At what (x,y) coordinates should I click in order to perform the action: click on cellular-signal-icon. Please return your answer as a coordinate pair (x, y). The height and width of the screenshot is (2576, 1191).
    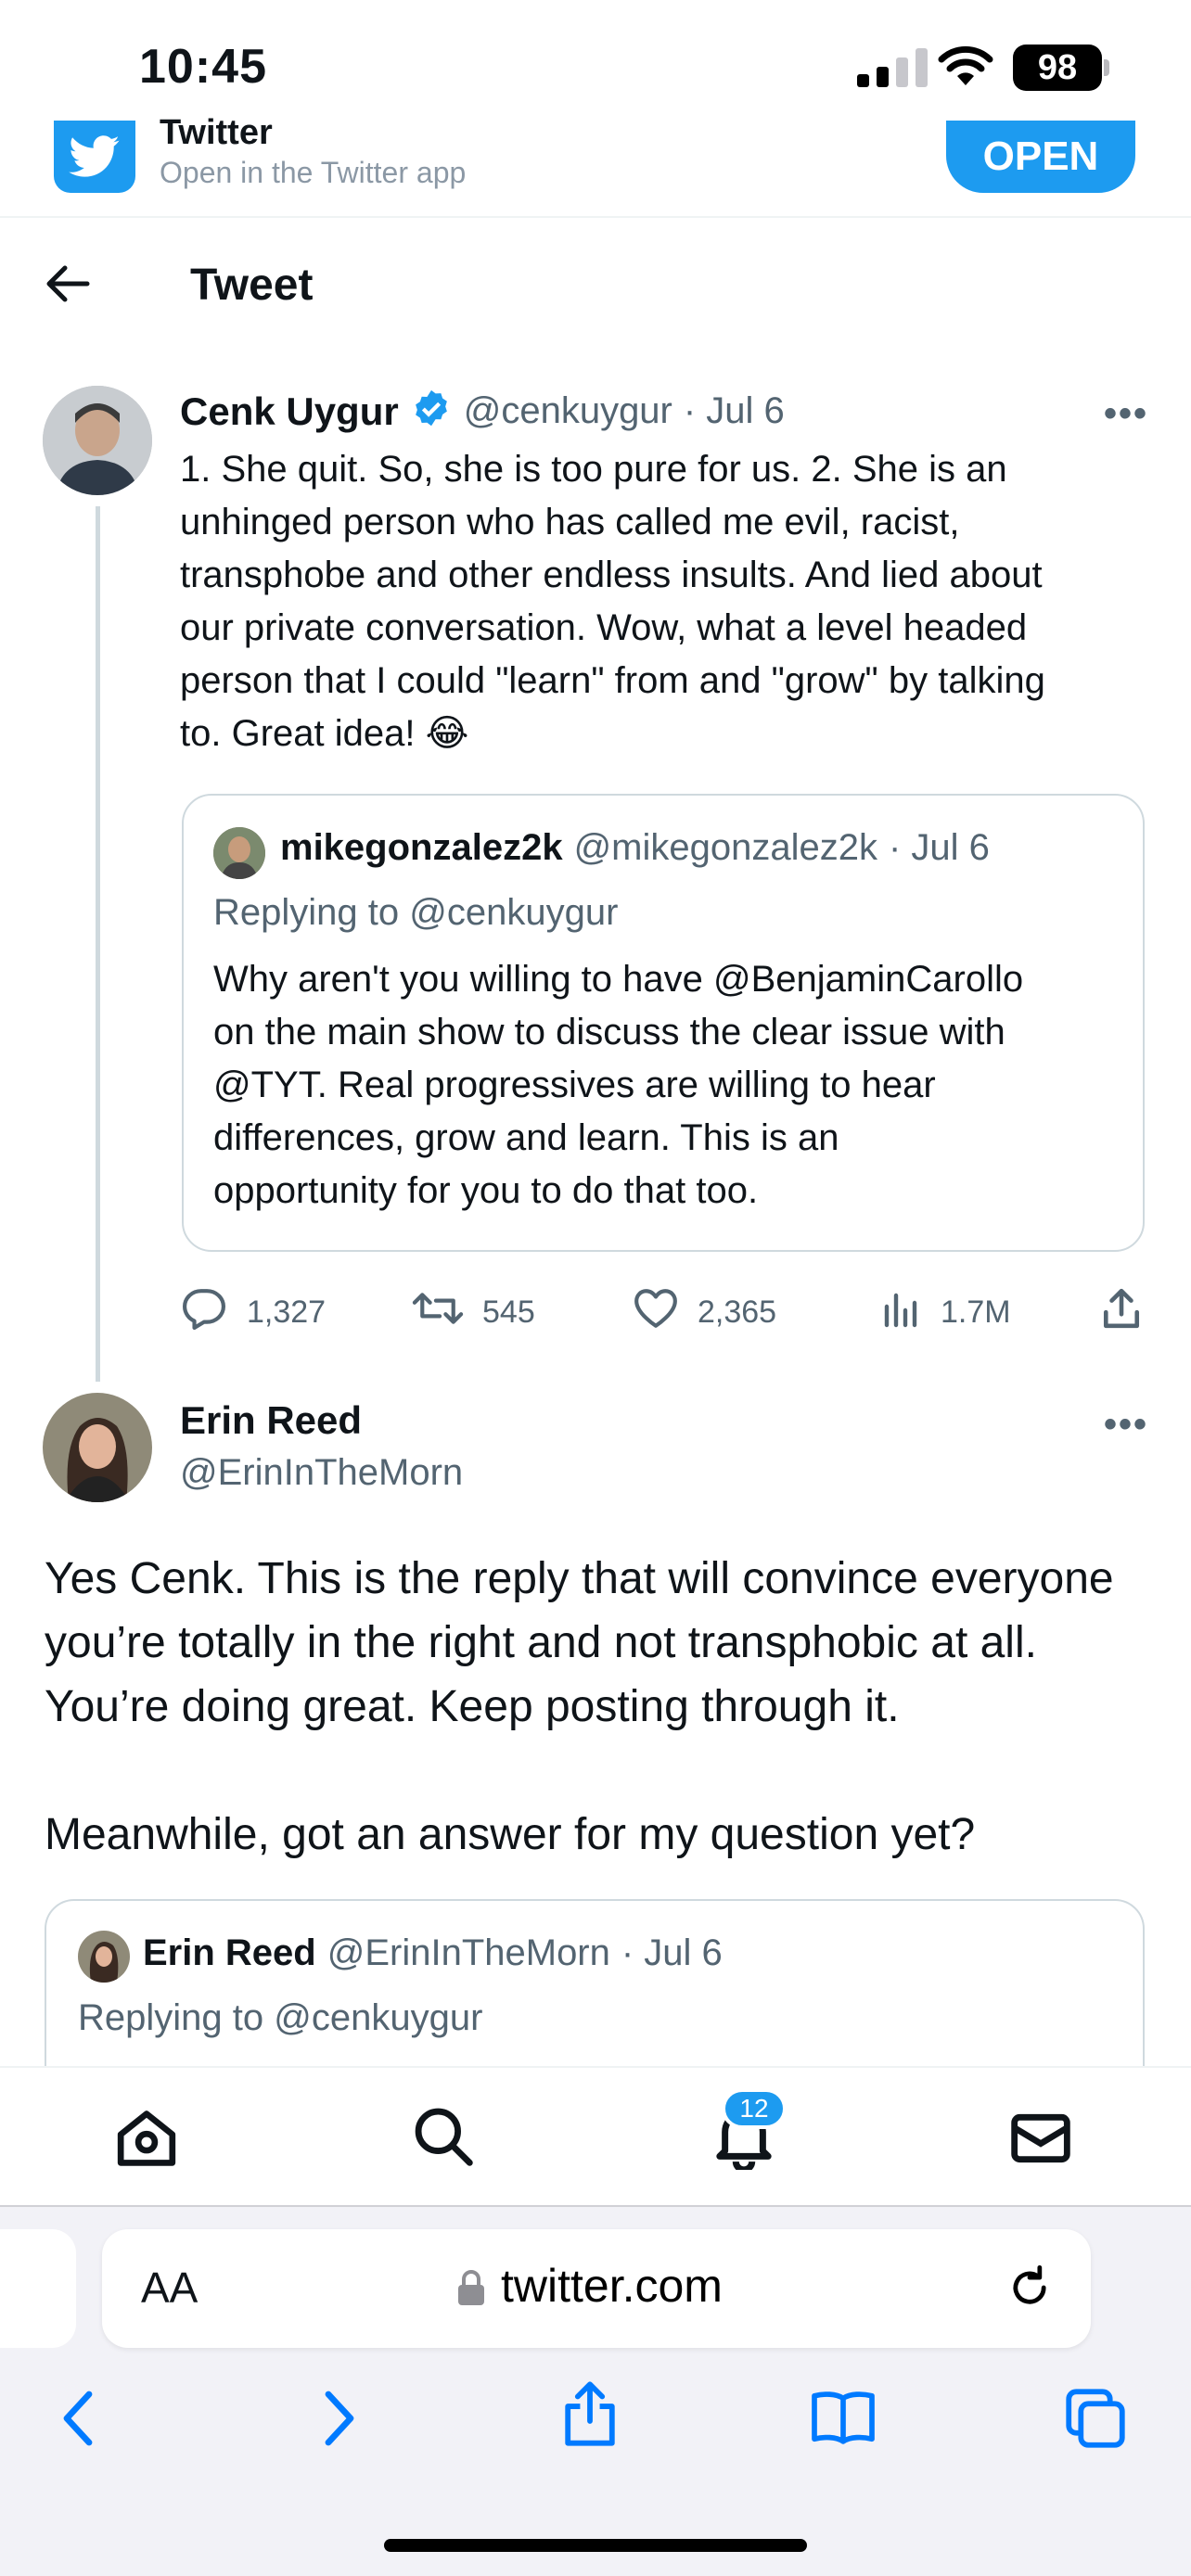
    Looking at the image, I should click on (892, 66).